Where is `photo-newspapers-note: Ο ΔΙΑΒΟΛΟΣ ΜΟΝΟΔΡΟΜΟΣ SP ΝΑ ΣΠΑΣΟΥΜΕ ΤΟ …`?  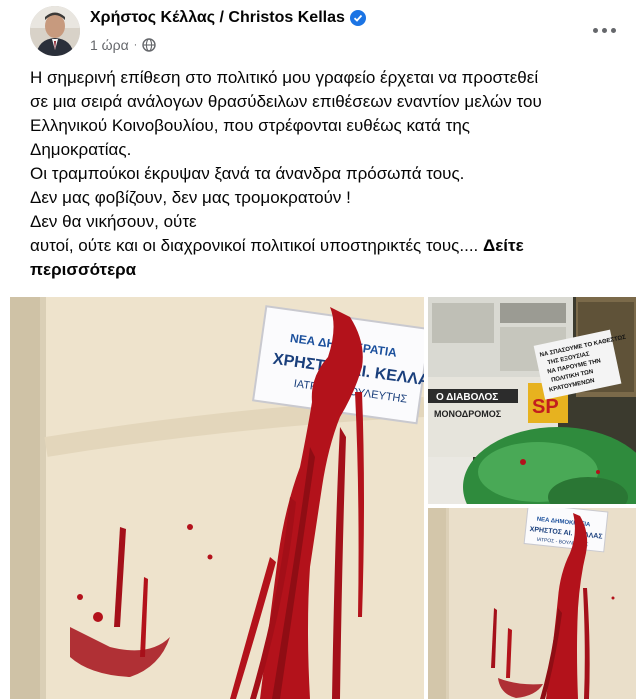 photo-newspapers-note: Ο ΔΙΑΒΟΛΟΣ ΜΟΝΟΔΡΟΜΟΣ SP ΝΑ ΣΠΑΣΟΥΜΕ ΤΟ … is located at coordinates (532, 400).